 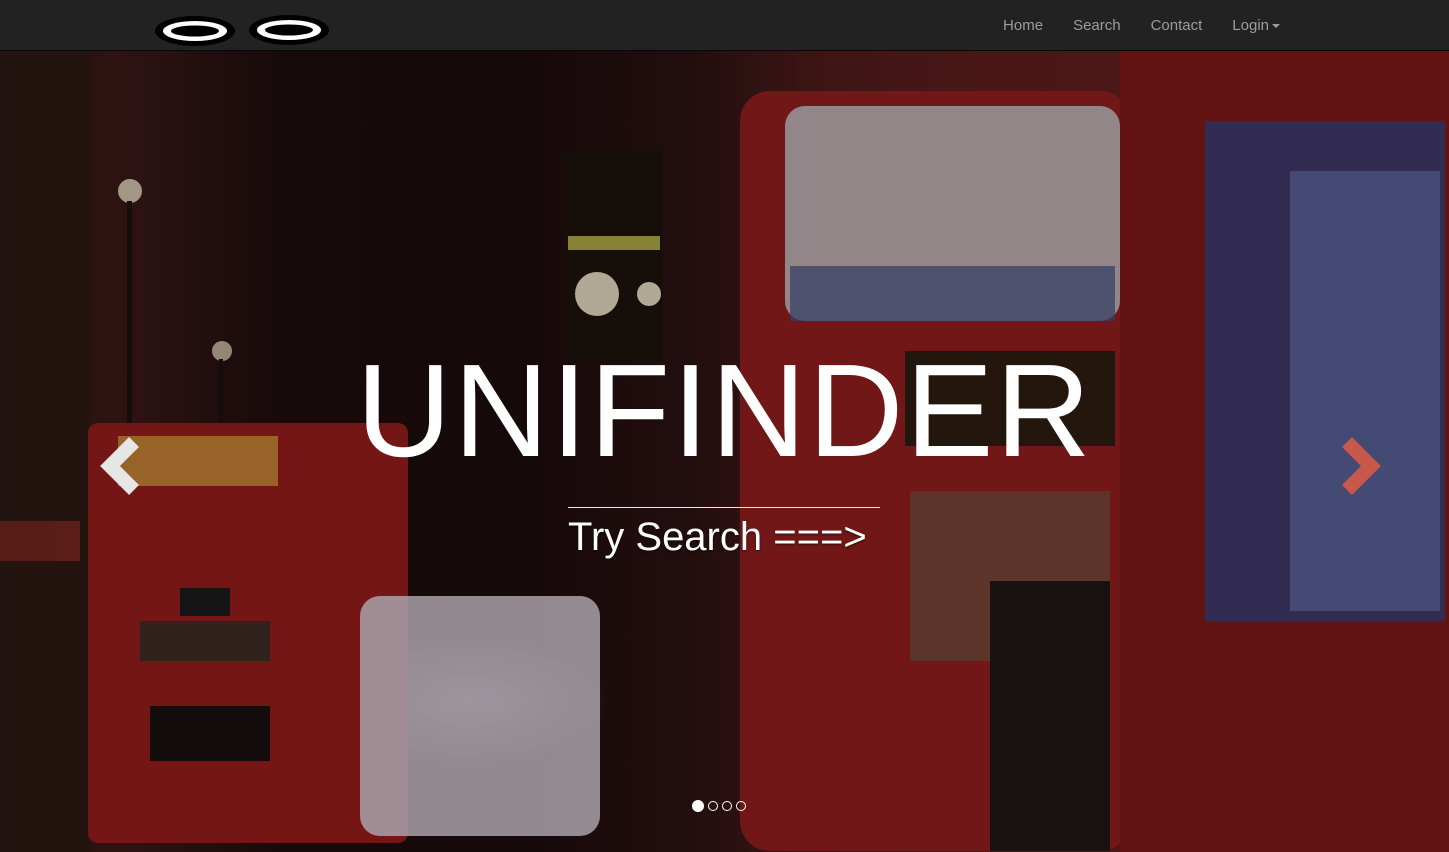 I want to click on nav-home: Home, so click(x=1023, y=25).